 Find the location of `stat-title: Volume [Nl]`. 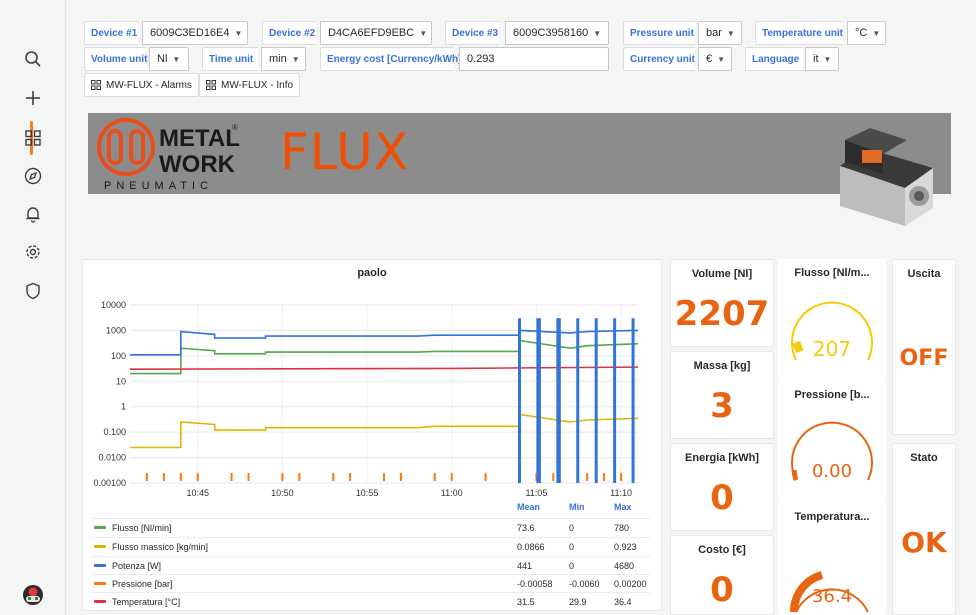

stat-title: Volume [Nl] is located at coordinates (722, 274).